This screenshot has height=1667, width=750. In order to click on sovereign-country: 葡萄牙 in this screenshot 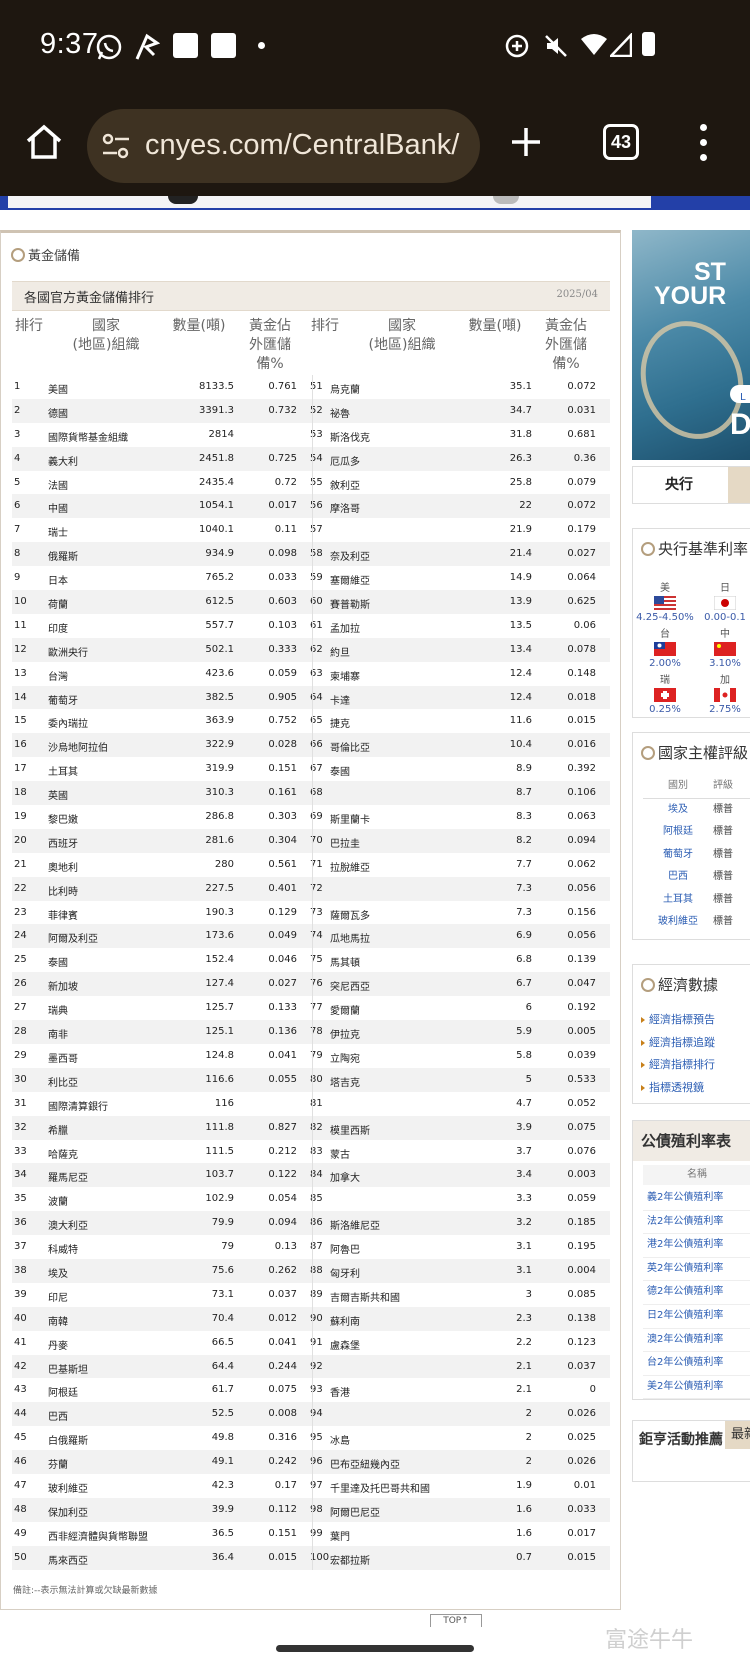, I will do `click(678, 855)`.